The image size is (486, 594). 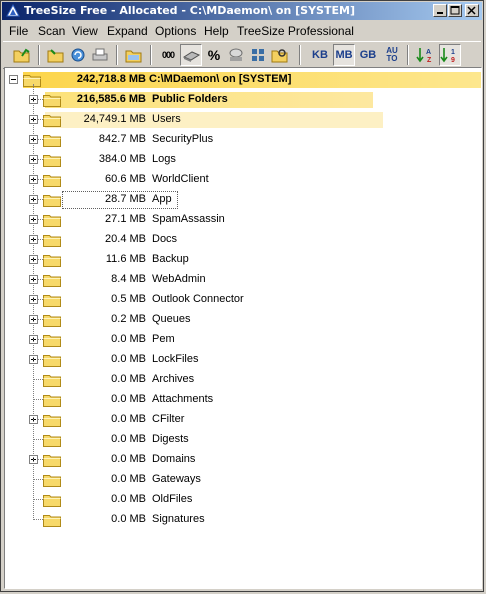 I want to click on folder-name: Gateways, so click(x=176, y=479).